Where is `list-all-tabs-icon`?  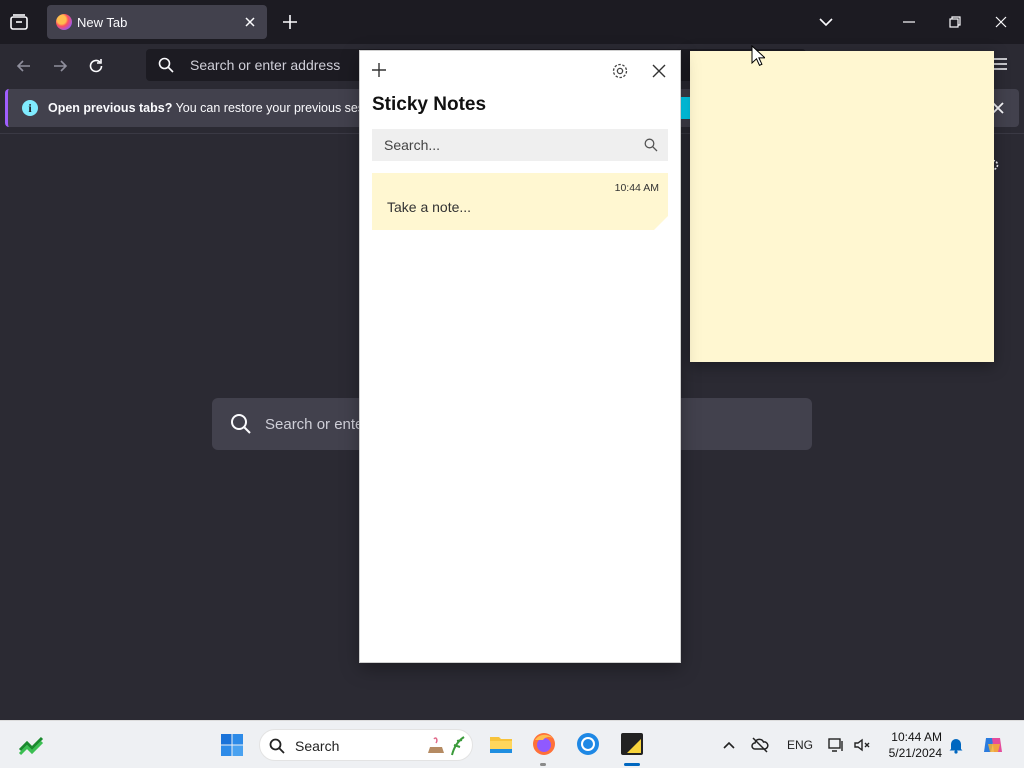 list-all-tabs-icon is located at coordinates (19, 22).